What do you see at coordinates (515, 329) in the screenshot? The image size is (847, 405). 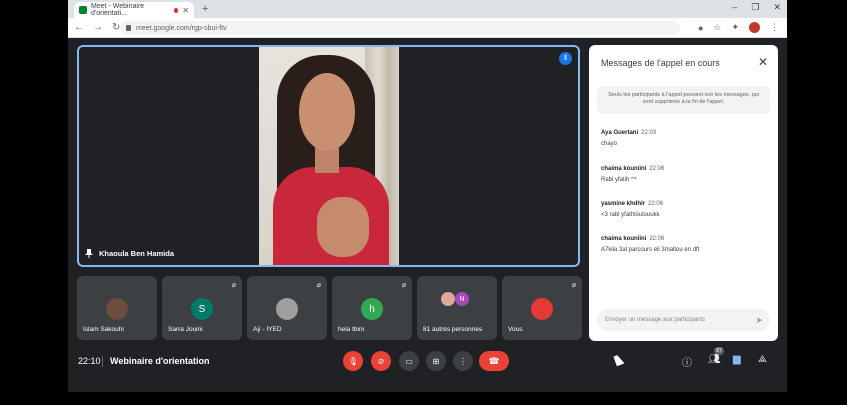 I see `participant-name: Vous` at bounding box center [515, 329].